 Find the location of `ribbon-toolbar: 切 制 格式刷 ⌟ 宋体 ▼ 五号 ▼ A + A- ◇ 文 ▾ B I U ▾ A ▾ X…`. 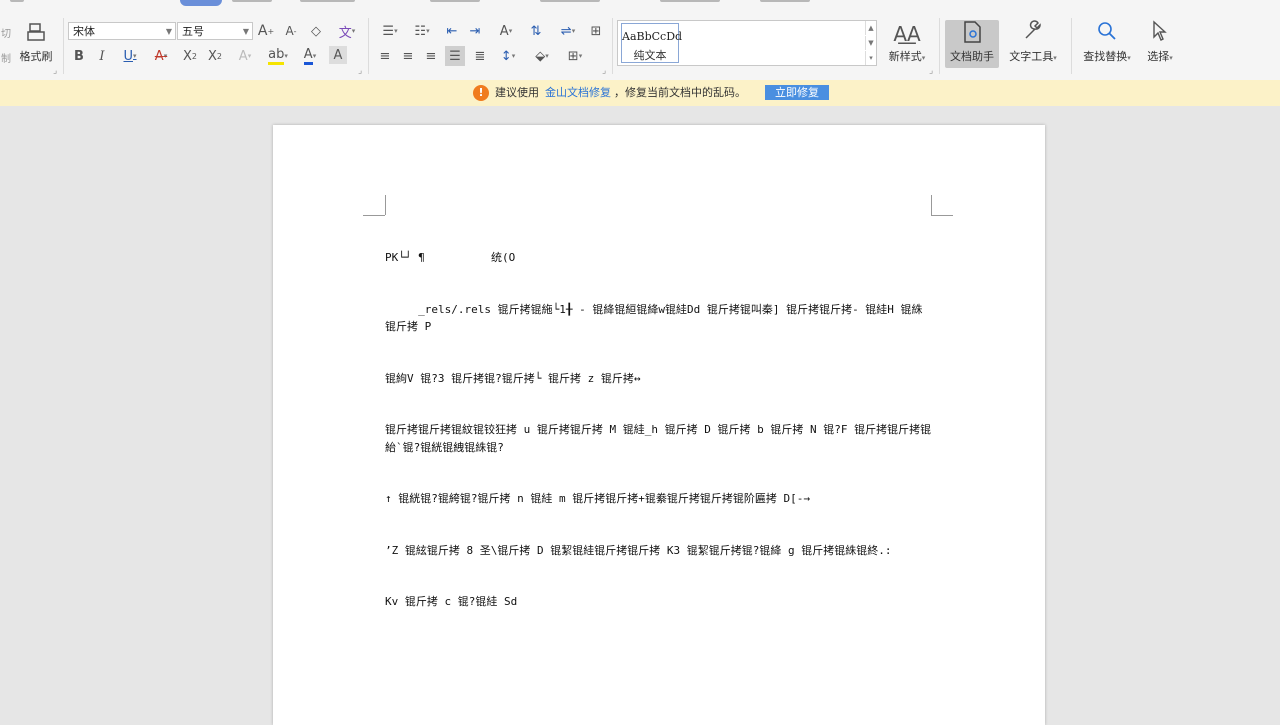

ribbon-toolbar: 切 制 格式刷 ⌟ 宋体 ▼ 五号 ▼ A + A- ◇ 文 ▾ B I U ▾ A ▾ X… is located at coordinates (640, 40).